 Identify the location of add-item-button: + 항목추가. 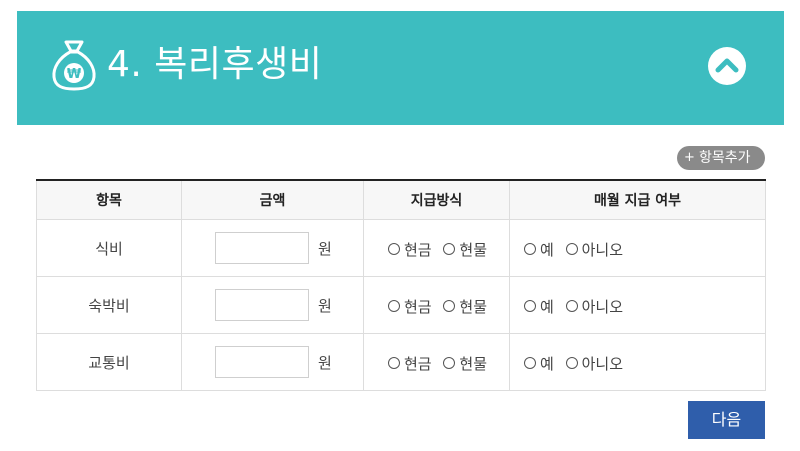
(721, 158).